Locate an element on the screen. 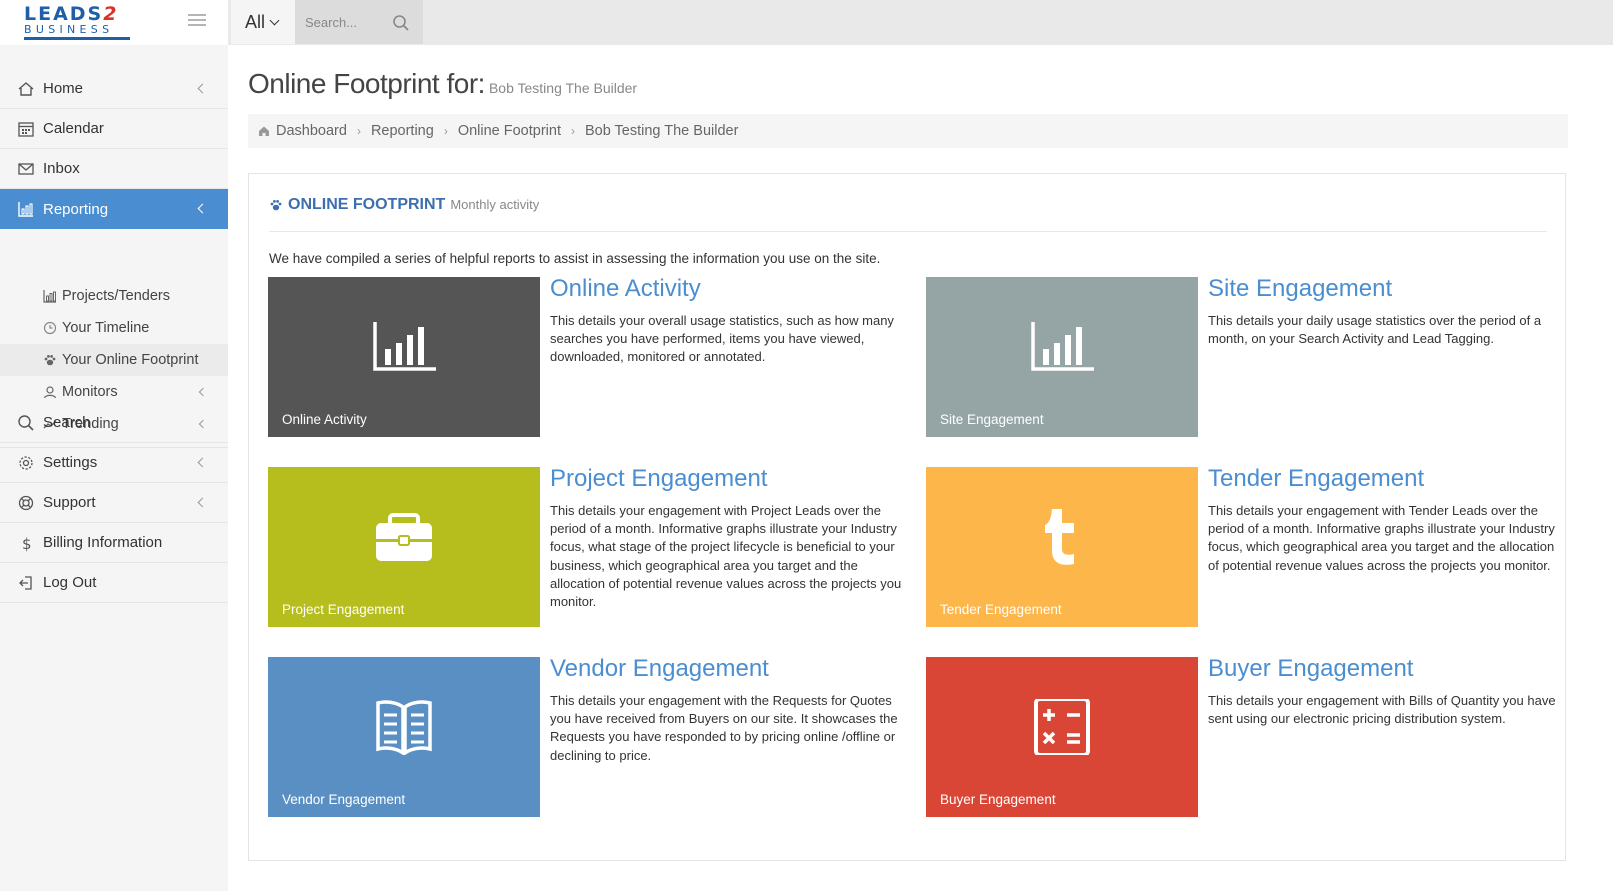 The height and width of the screenshot is (891, 1613). panel-header: ONLINE FOOTPRINT Monthly activity is located at coordinates (404, 205).